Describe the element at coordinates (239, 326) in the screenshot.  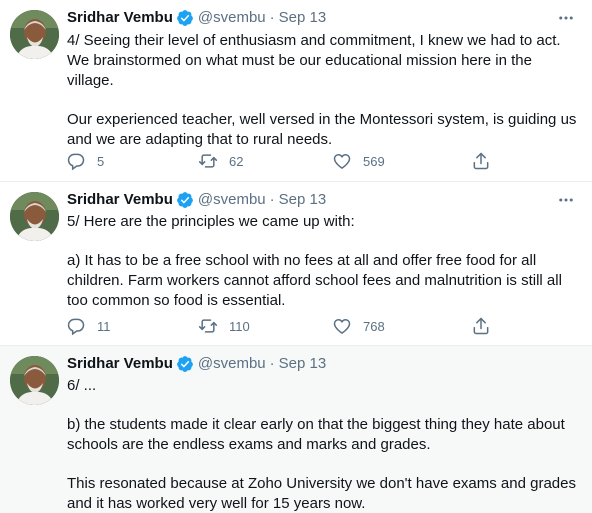
I see `retweet-count: 110` at that location.